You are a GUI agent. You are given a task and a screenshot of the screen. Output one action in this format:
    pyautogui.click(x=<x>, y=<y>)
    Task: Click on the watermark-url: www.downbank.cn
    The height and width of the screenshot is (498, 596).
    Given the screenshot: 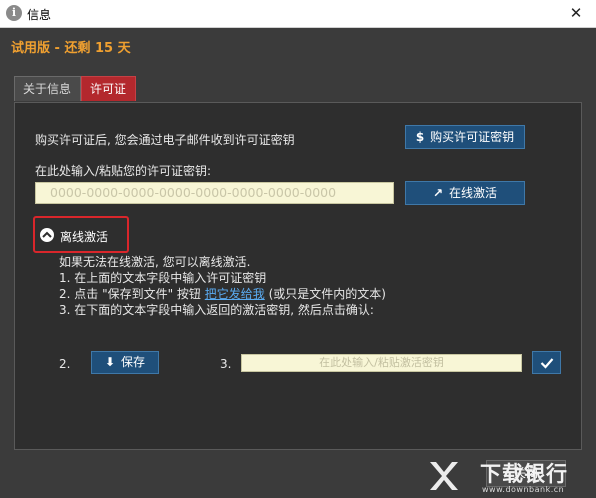 What is the action you would take?
    pyautogui.click(x=523, y=489)
    